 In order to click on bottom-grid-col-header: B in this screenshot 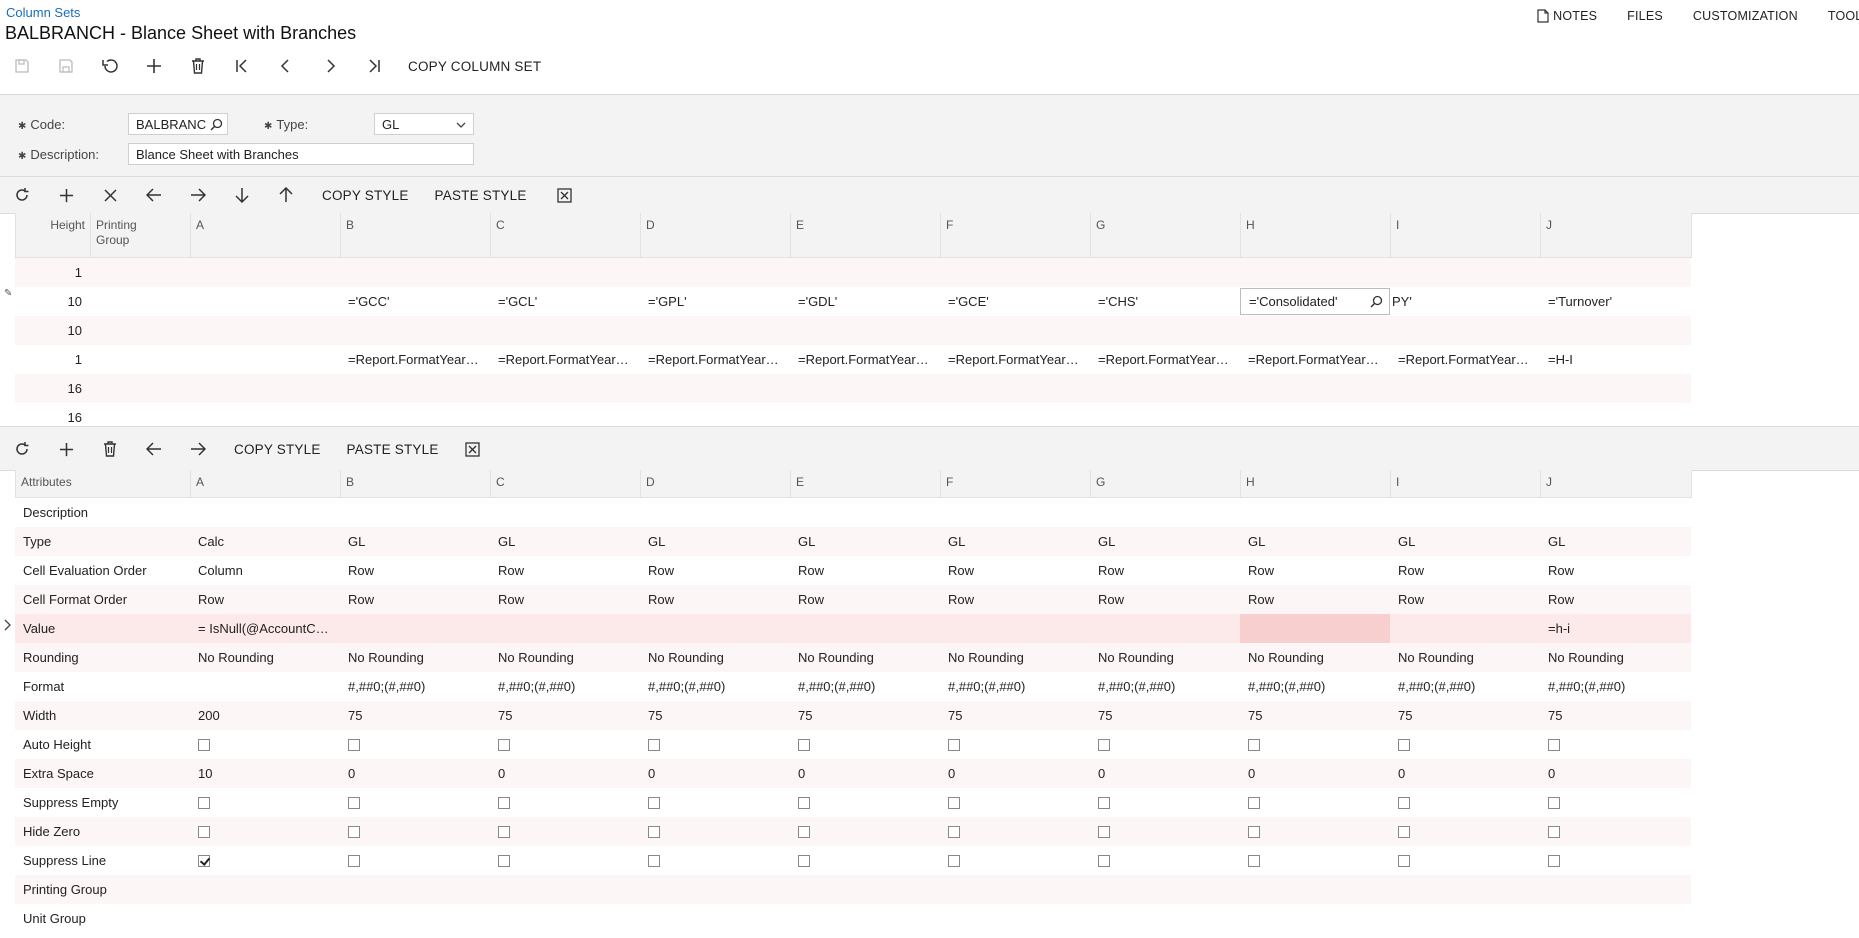, I will do `click(416, 483)`.